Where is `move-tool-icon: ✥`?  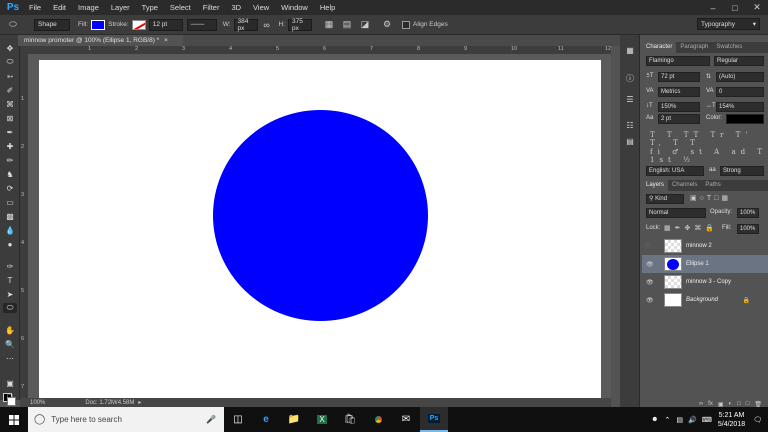 move-tool-icon: ✥ is located at coordinates (10, 48).